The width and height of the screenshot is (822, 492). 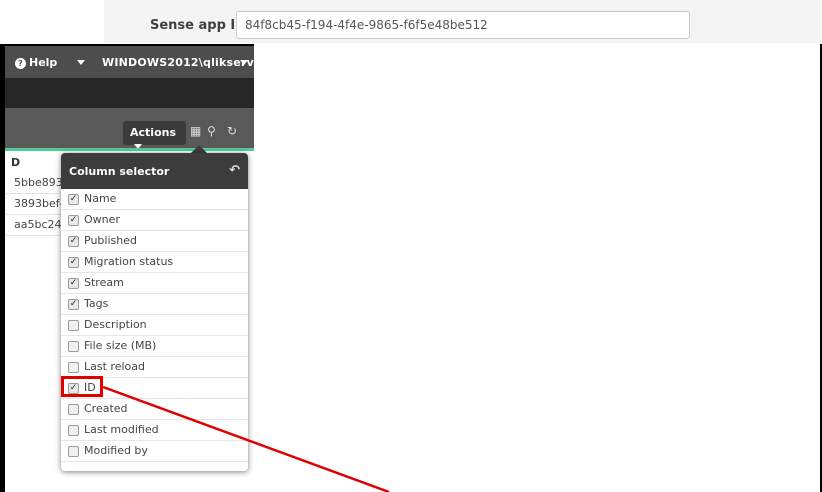 I want to click on annotation-arrow, so click(x=246, y=438).